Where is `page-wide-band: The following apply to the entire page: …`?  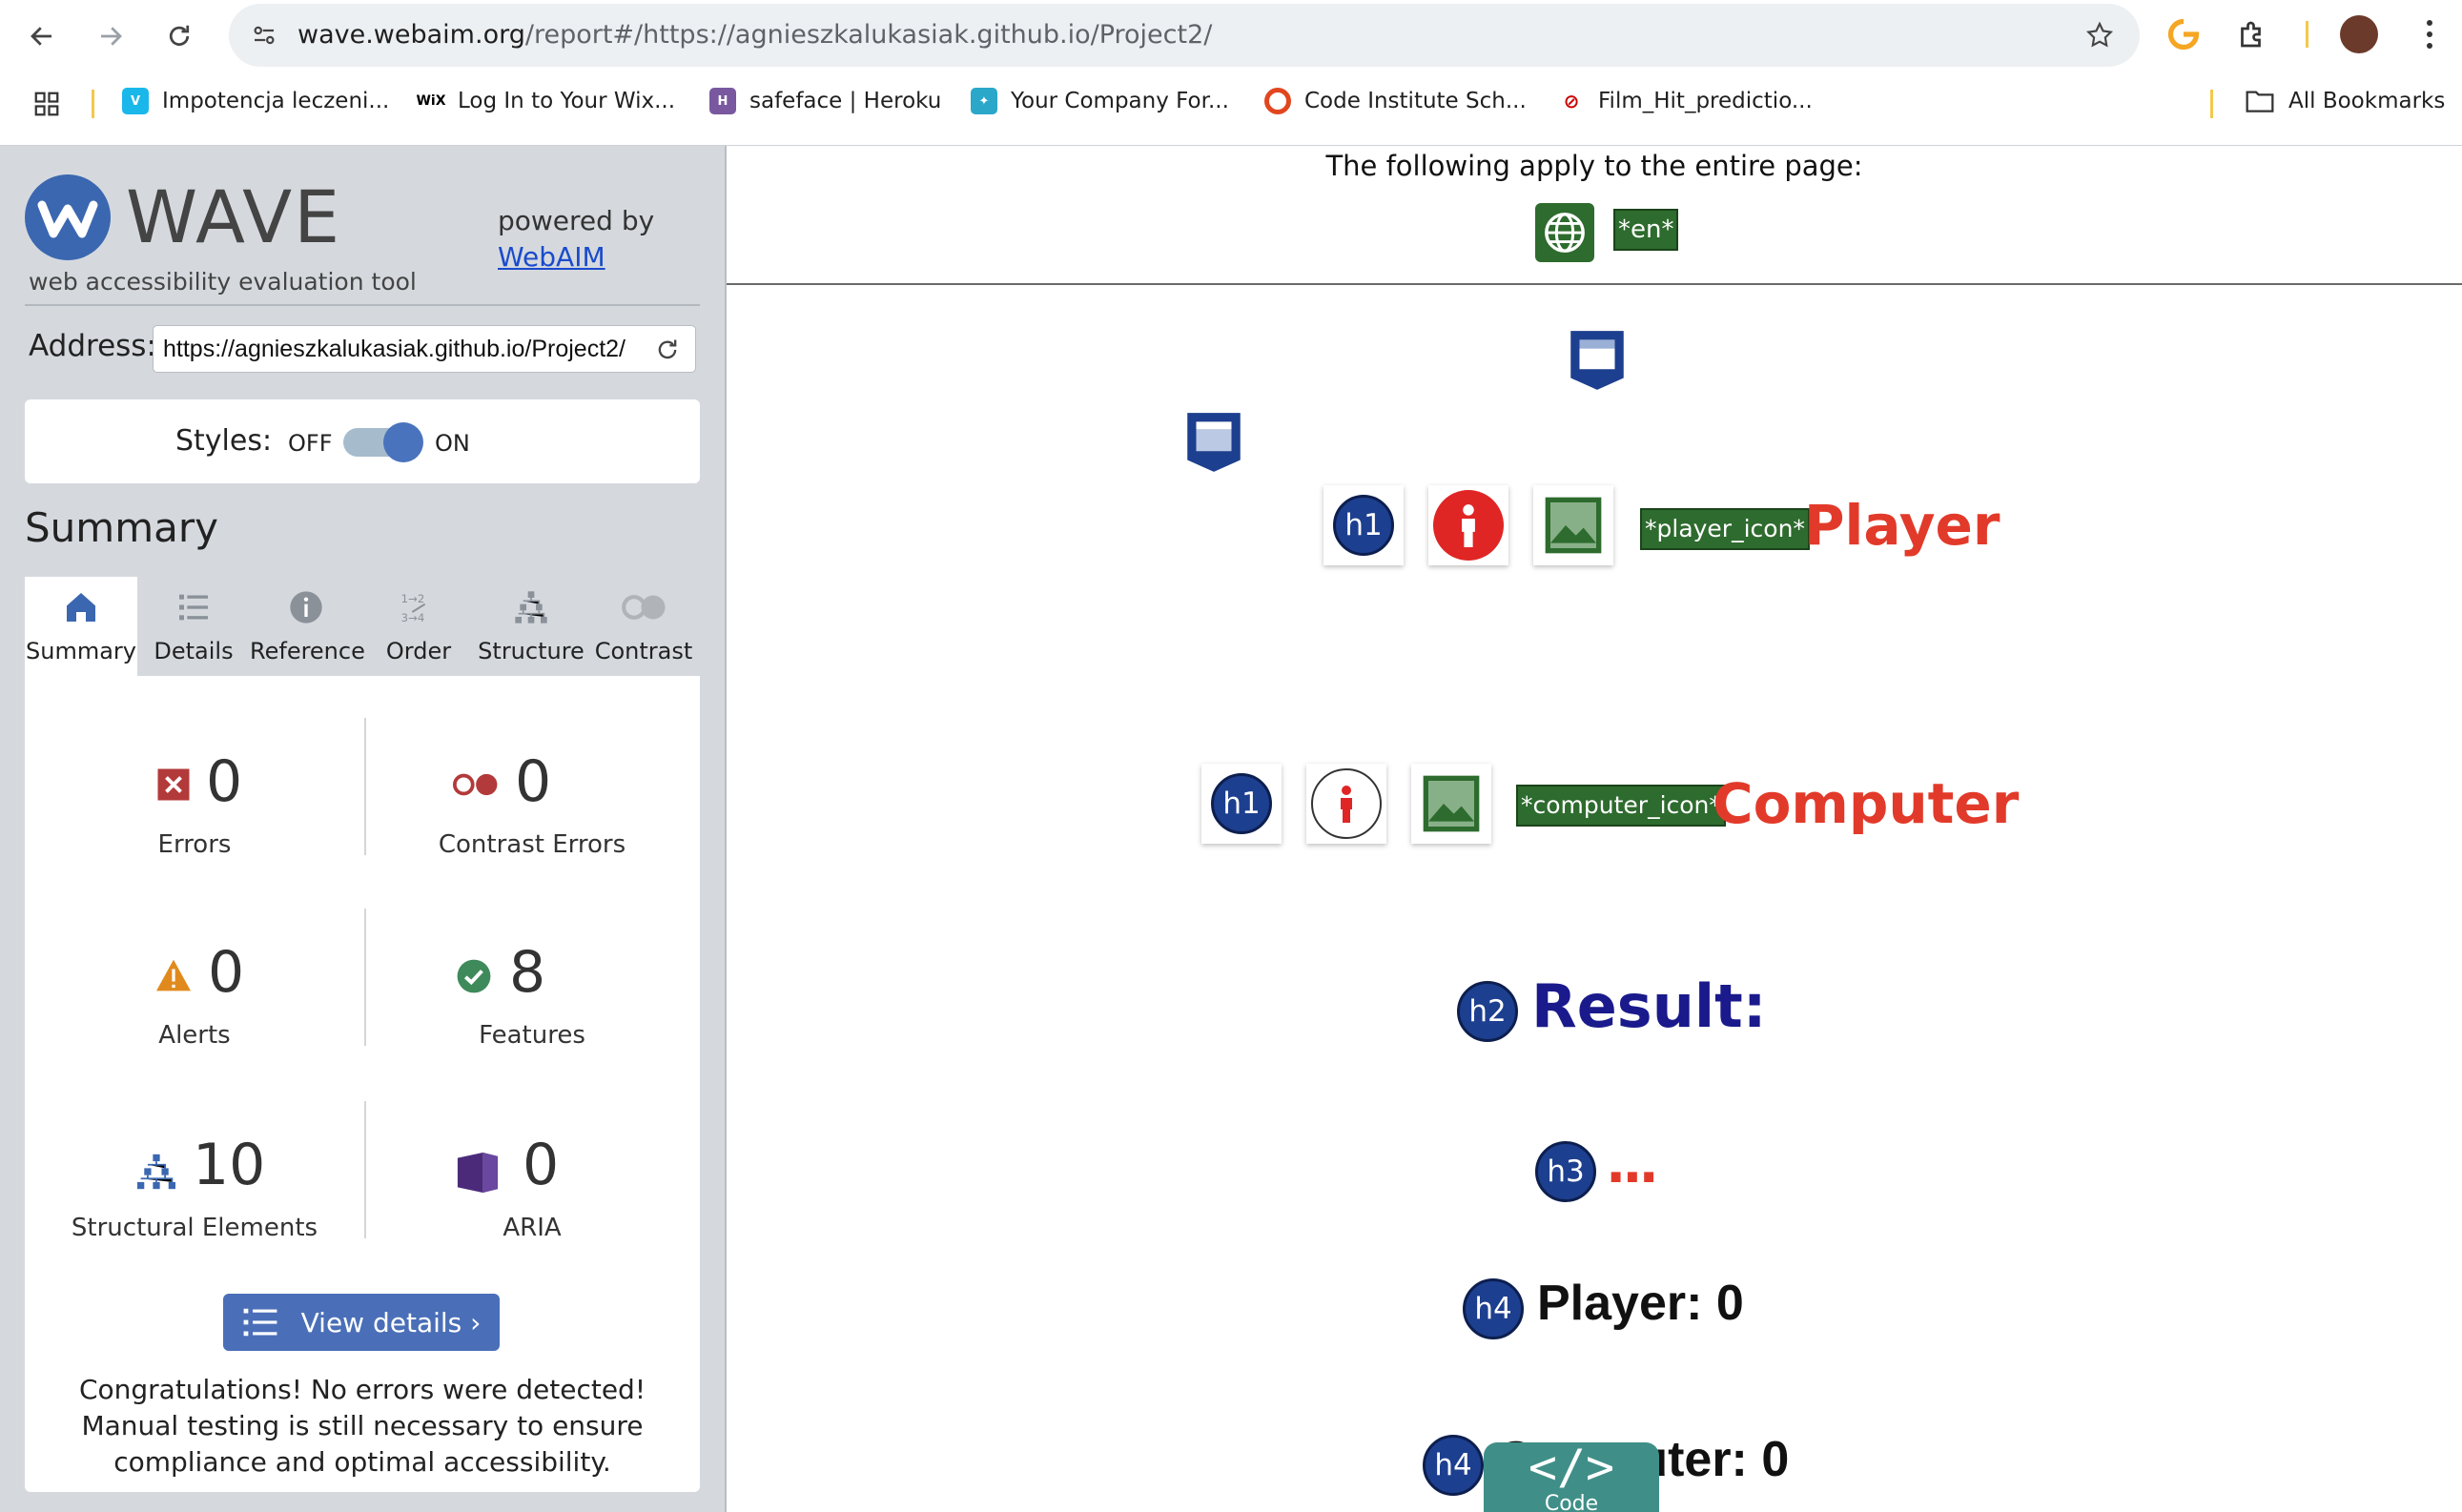 page-wide-band: The following apply to the entire page: … is located at coordinates (1594, 215).